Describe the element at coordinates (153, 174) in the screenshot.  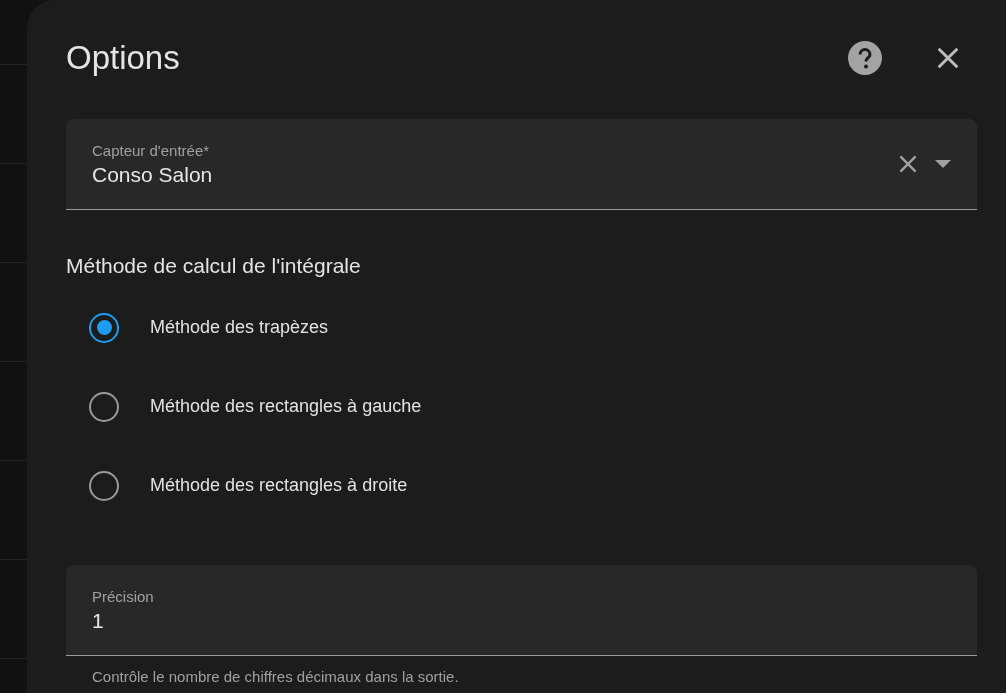
I see `field-value: Conso Salon` at that location.